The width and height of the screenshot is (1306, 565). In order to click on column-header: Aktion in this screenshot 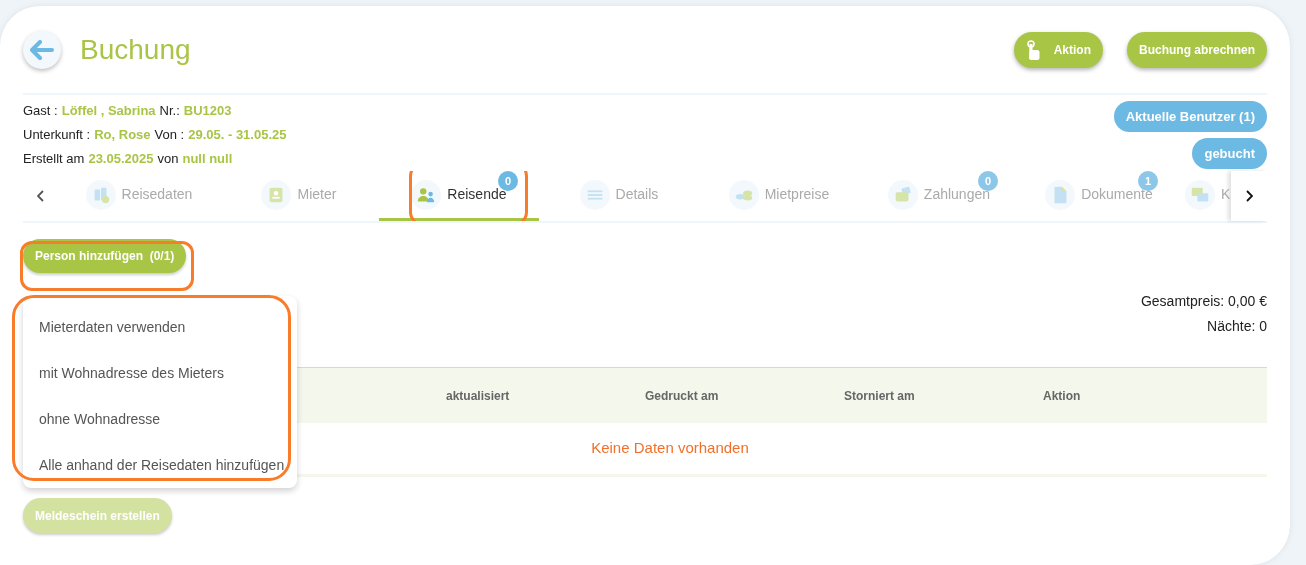, I will do `click(1062, 396)`.